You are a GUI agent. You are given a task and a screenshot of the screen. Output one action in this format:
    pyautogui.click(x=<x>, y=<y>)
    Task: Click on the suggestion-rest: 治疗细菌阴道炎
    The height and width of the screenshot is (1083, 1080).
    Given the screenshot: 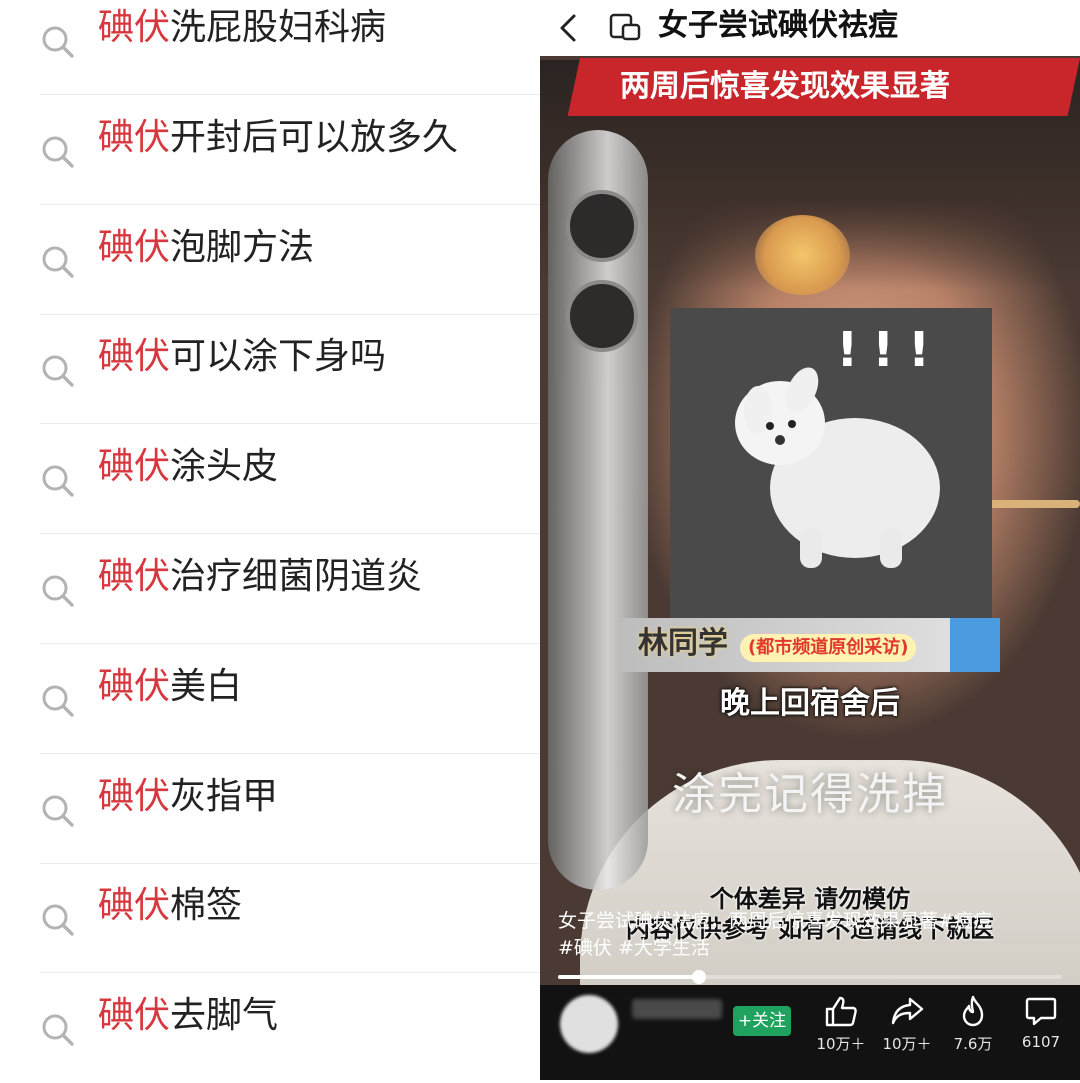 What is the action you would take?
    pyautogui.click(x=296, y=576)
    